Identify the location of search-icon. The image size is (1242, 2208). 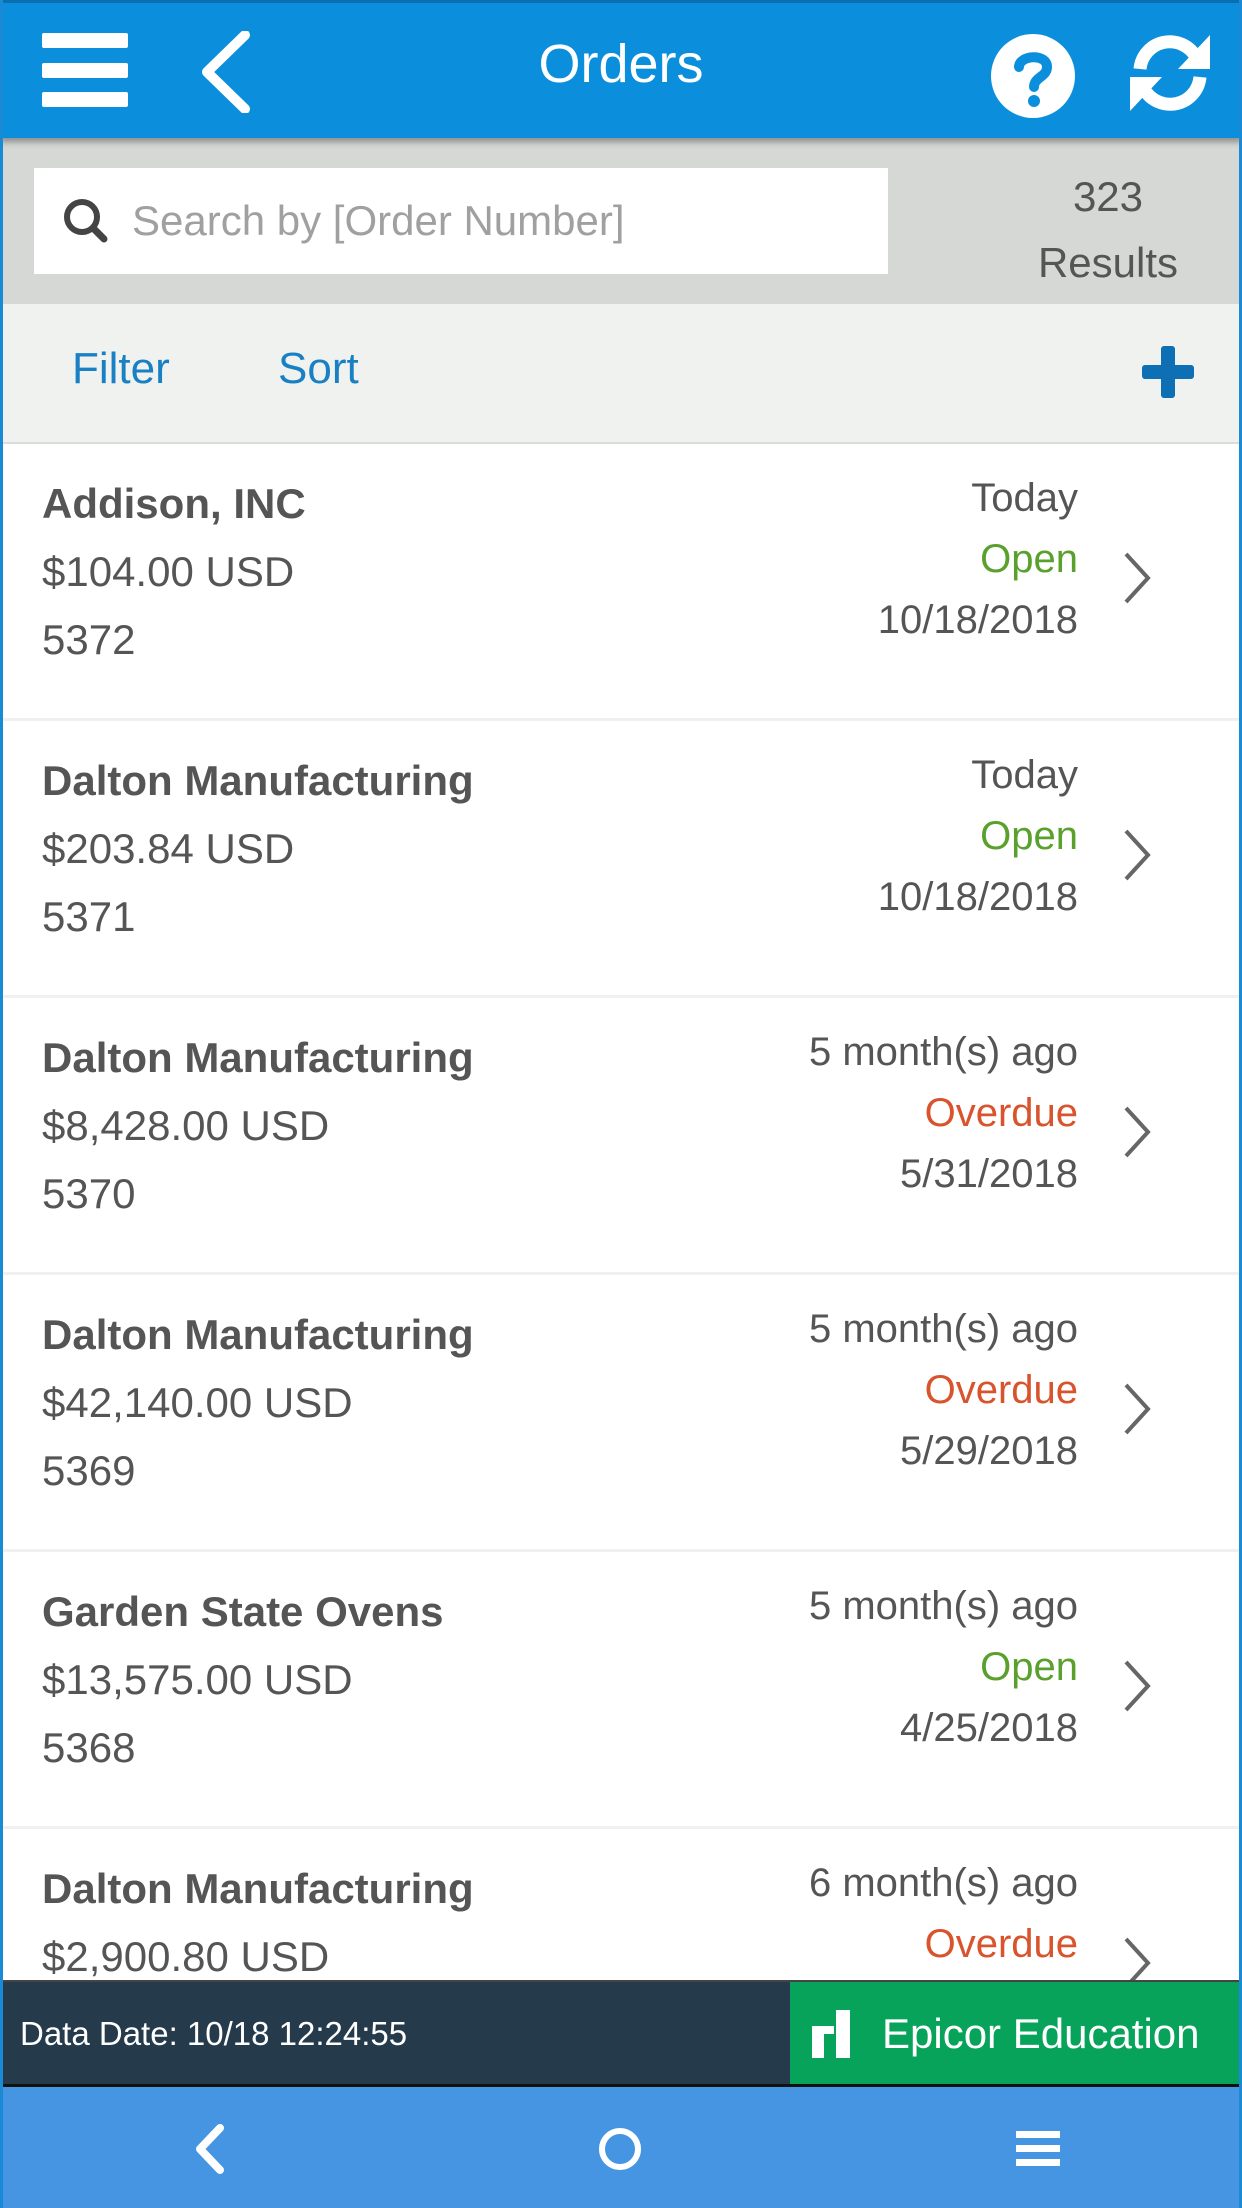
(86, 221).